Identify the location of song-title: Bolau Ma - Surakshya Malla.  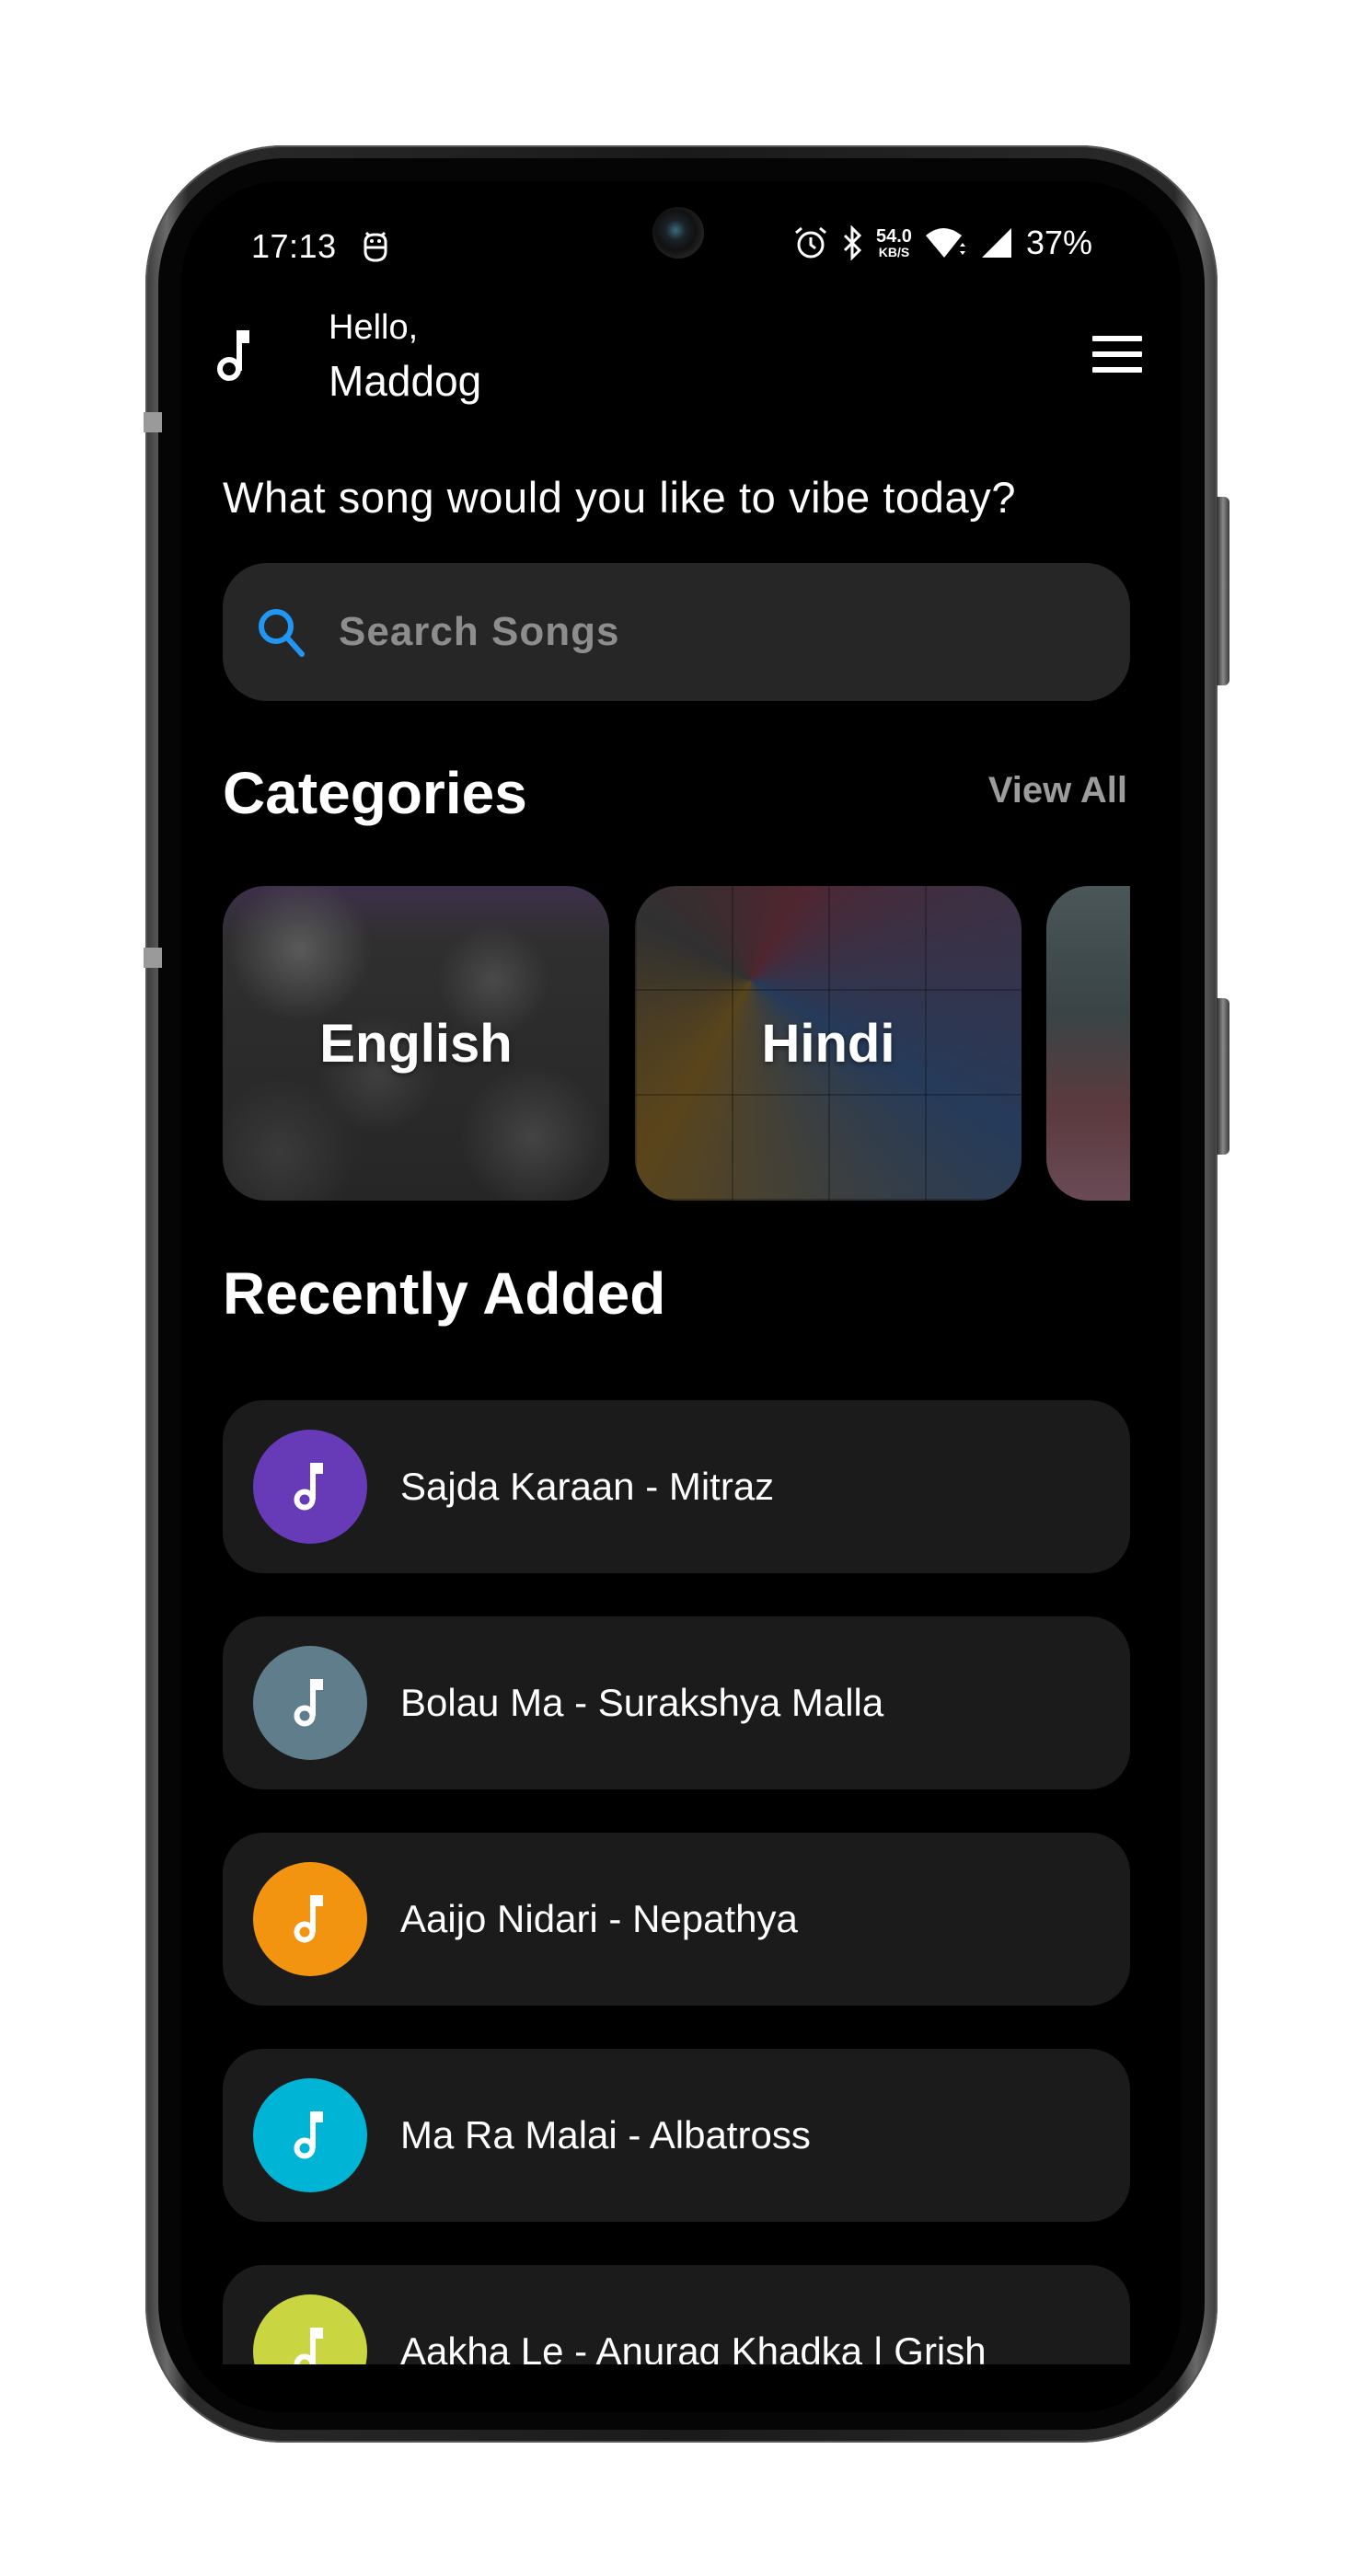
(642, 1702).